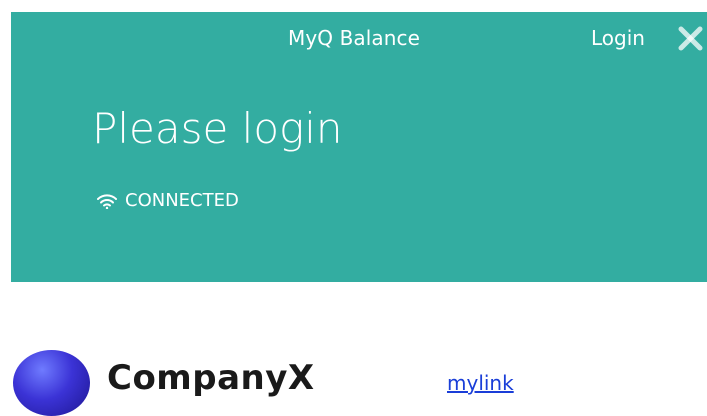 Image resolution: width=707 pixels, height=416 pixels. What do you see at coordinates (480, 383) in the screenshot?
I see `mylink-link: mylink` at bounding box center [480, 383].